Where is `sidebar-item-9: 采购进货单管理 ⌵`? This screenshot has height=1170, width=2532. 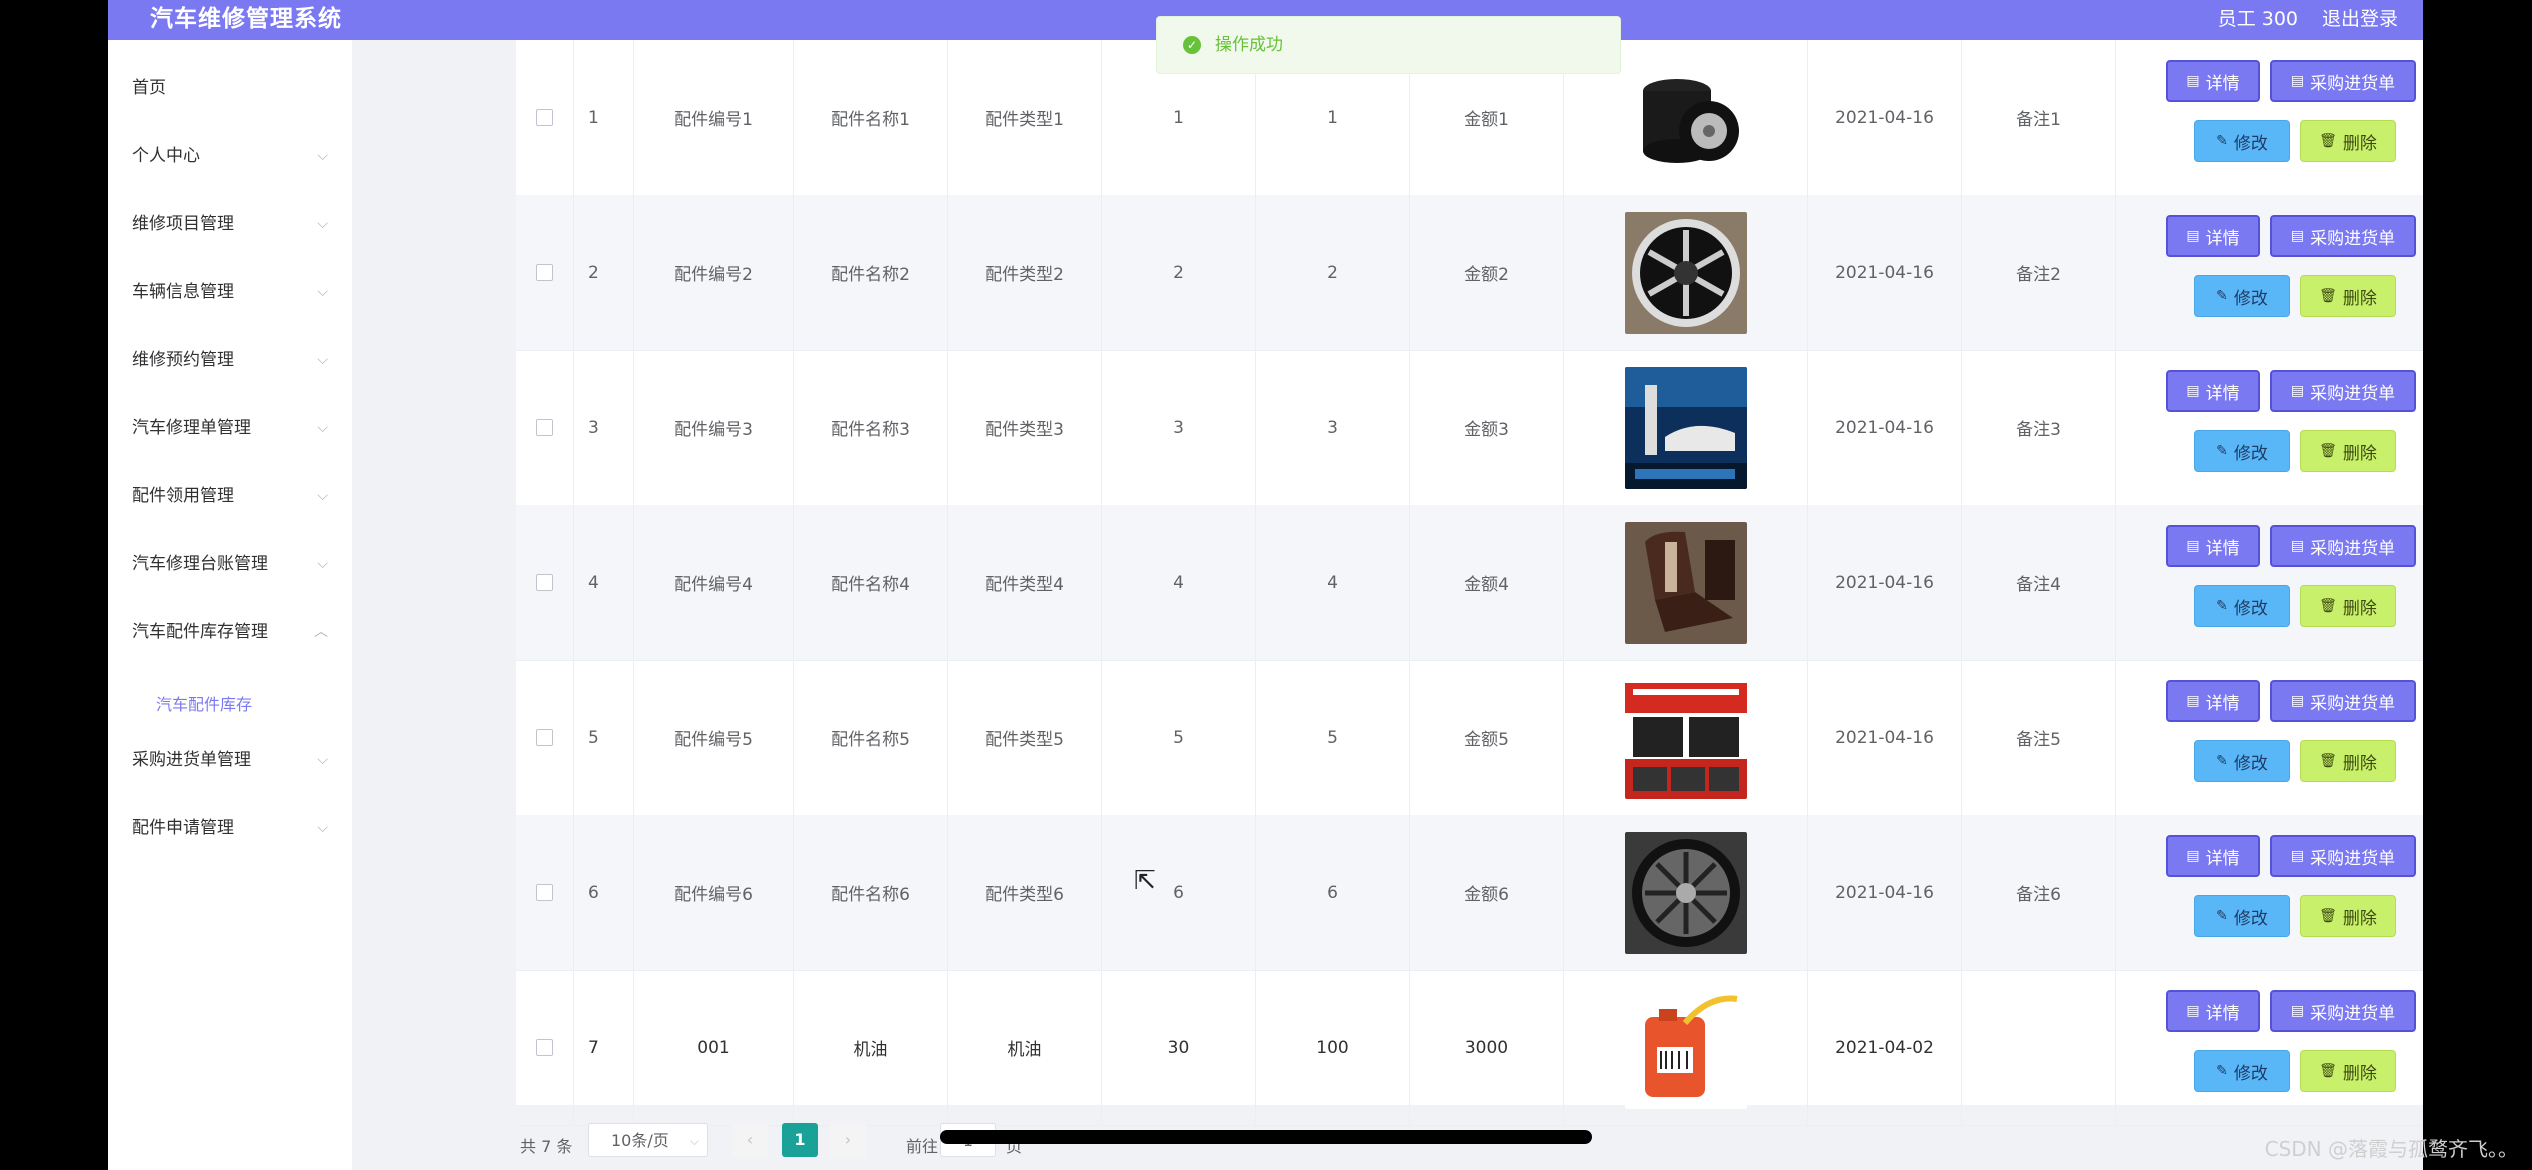 sidebar-item-9: 采购进货单管理 ⌵ is located at coordinates (232, 760).